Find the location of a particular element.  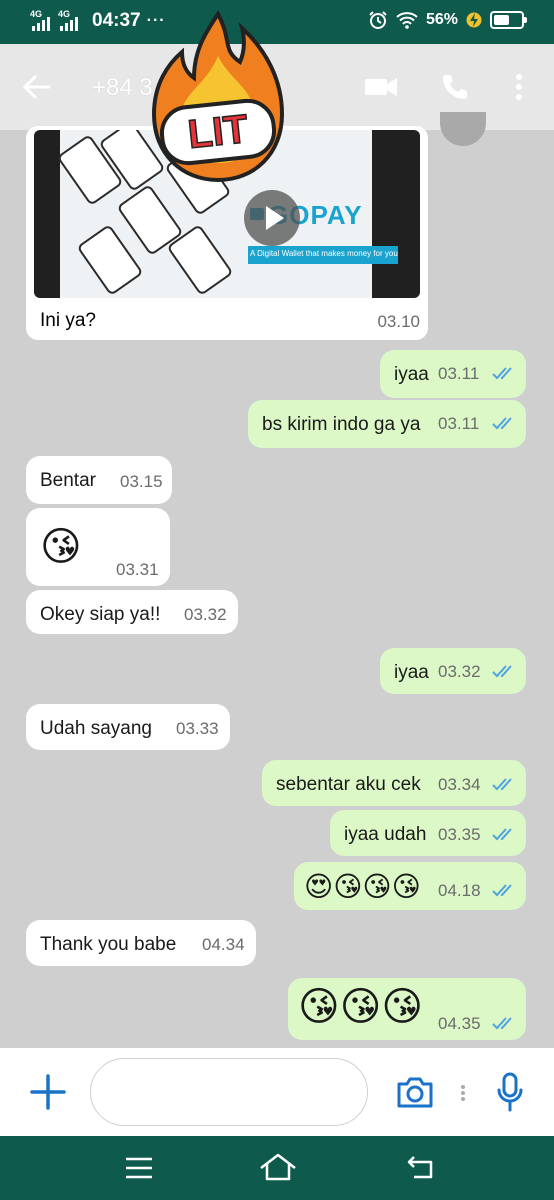

battery-percent: 56% is located at coordinates (441, 19).